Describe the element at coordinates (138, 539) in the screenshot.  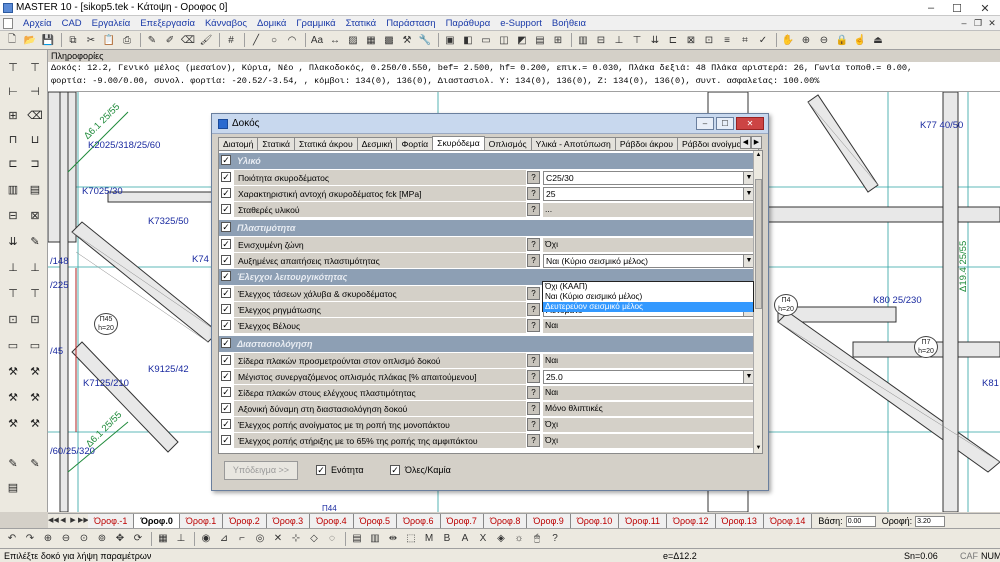
I see `regen-icon: ⟳` at that location.